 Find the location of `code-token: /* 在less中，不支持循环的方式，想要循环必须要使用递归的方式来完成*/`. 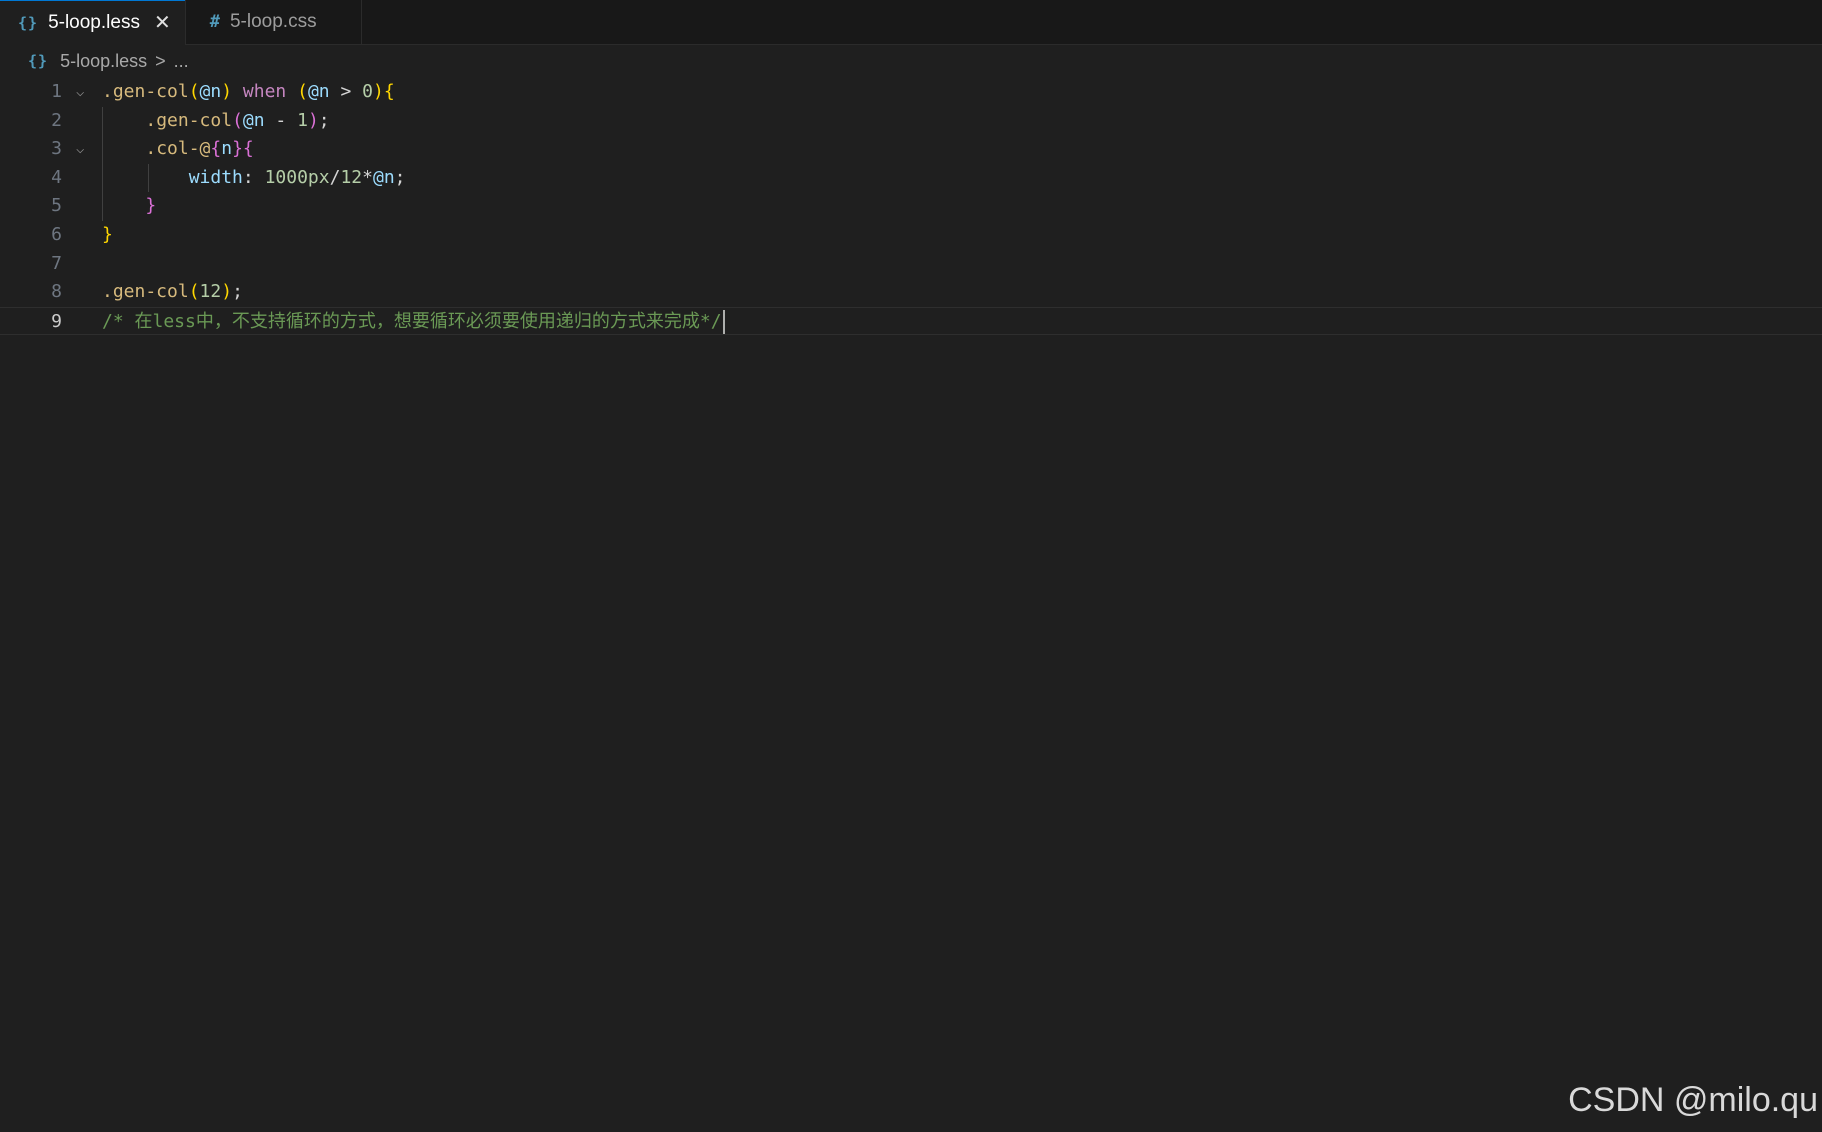

code-token: /* 在less中，不支持循环的方式，想要循环必须要使用递归的方式来完成*/ is located at coordinates (412, 321).